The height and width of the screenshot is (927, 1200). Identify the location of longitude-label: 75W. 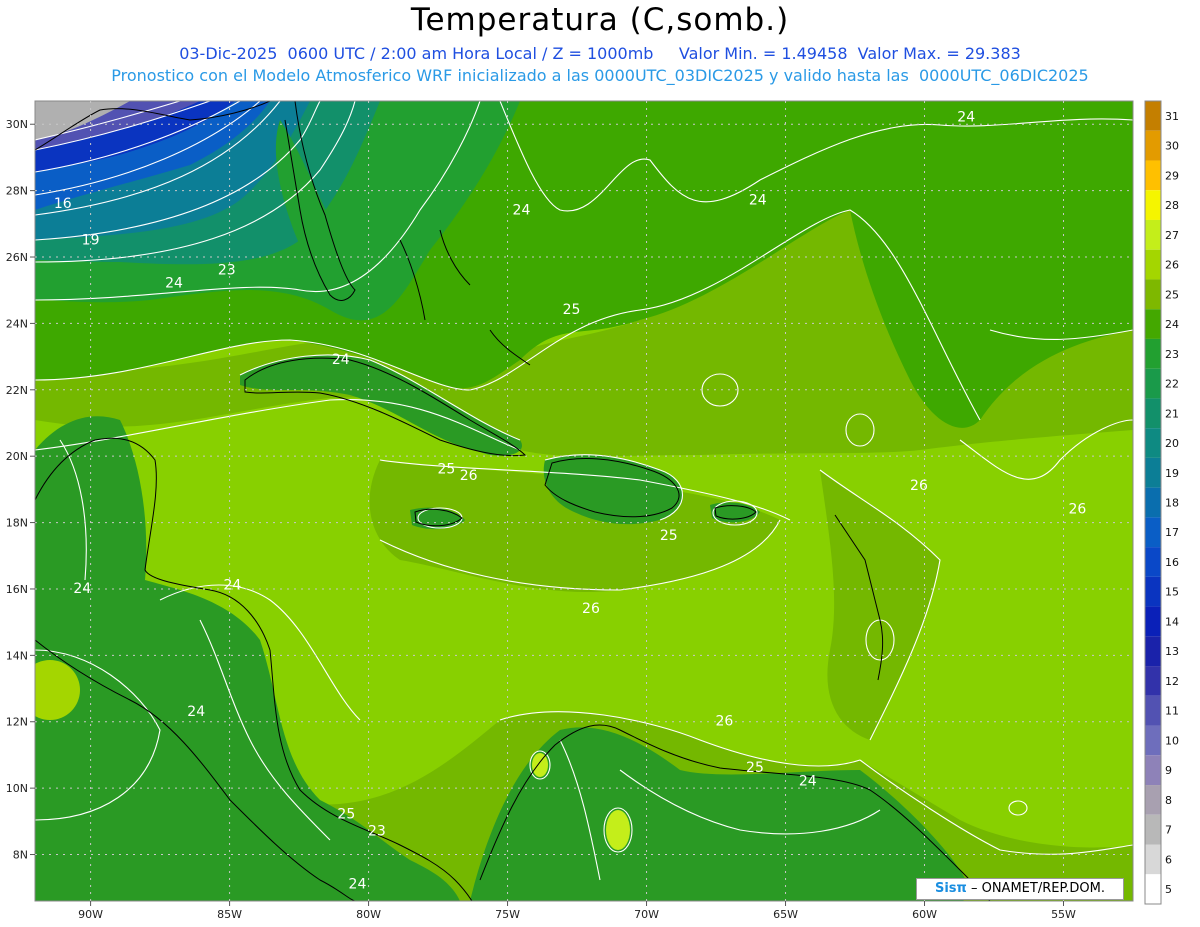
(507, 914).